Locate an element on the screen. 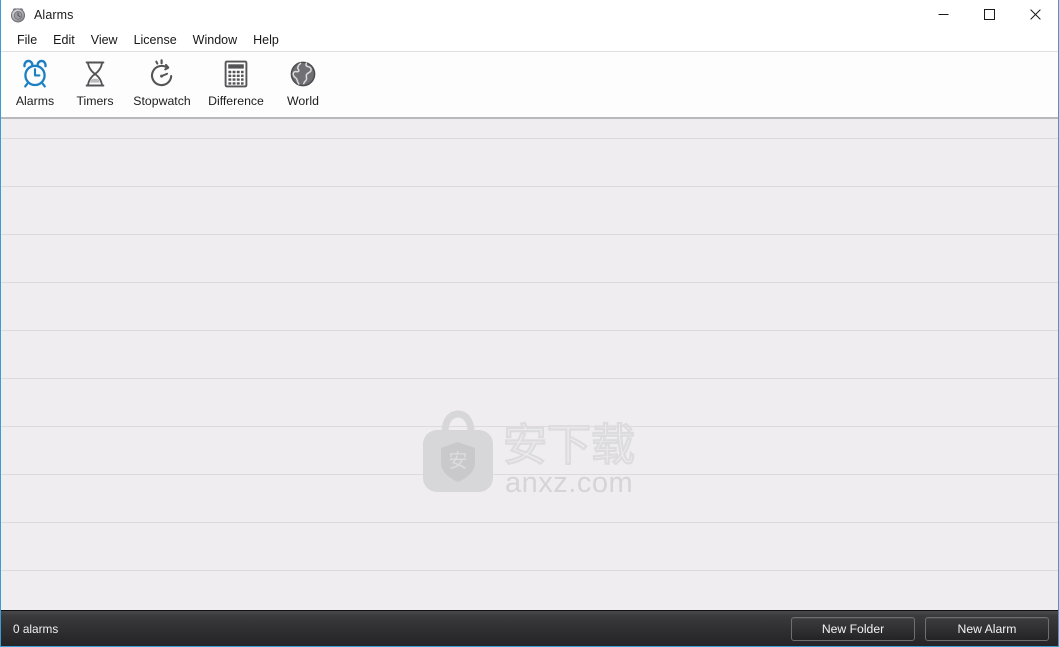 This screenshot has height=647, width=1059. toolbar: Alarms Timers Stopwatch Difference World is located at coordinates (529, 85).